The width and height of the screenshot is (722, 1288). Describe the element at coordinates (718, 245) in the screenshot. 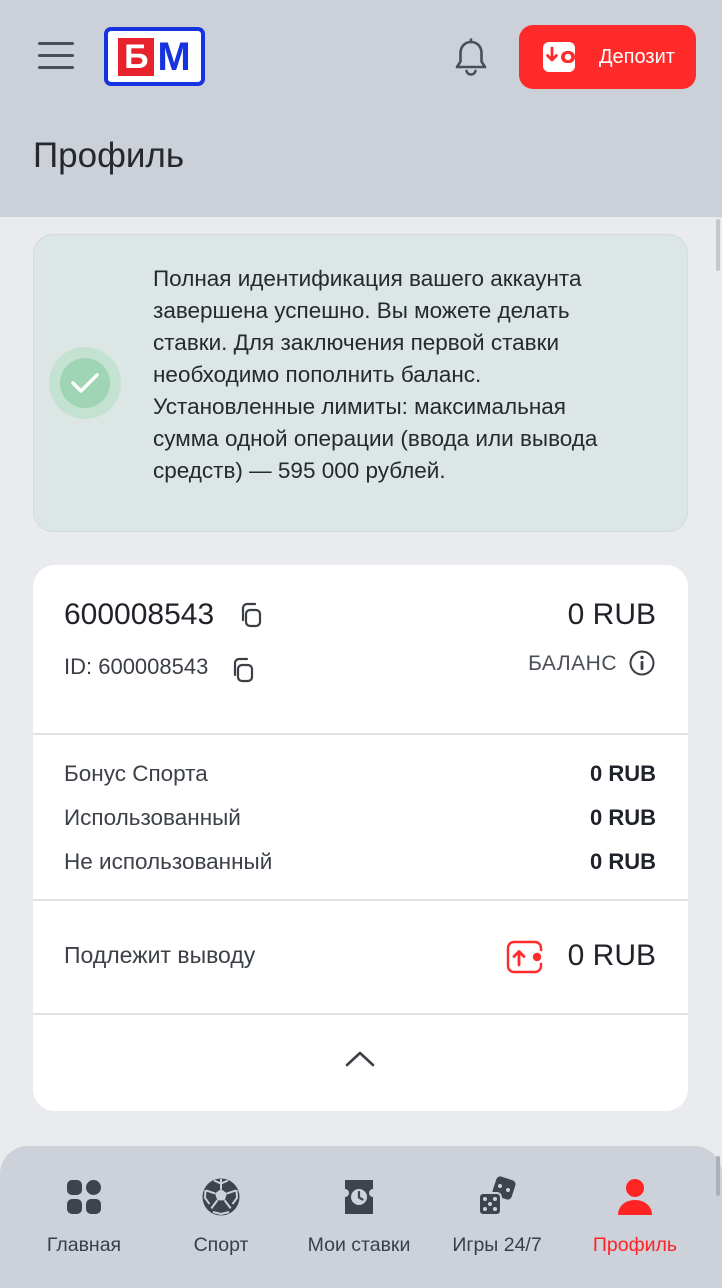

I see `scrollbar-thumb` at that location.